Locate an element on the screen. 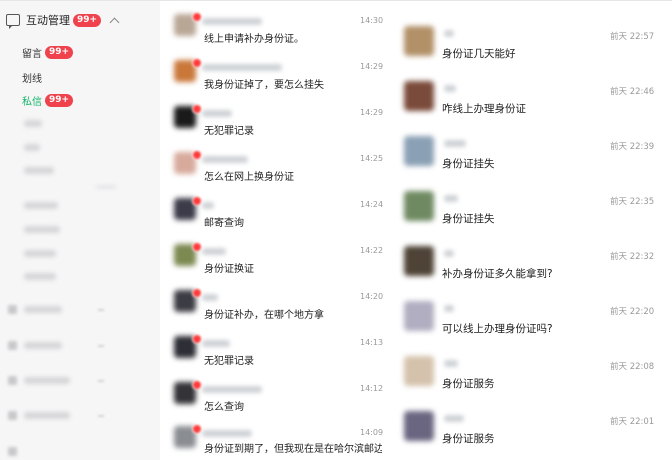 This screenshot has width=672, height=460. message-item: 前天 22:01 身份证服务 is located at coordinates (530, 431).